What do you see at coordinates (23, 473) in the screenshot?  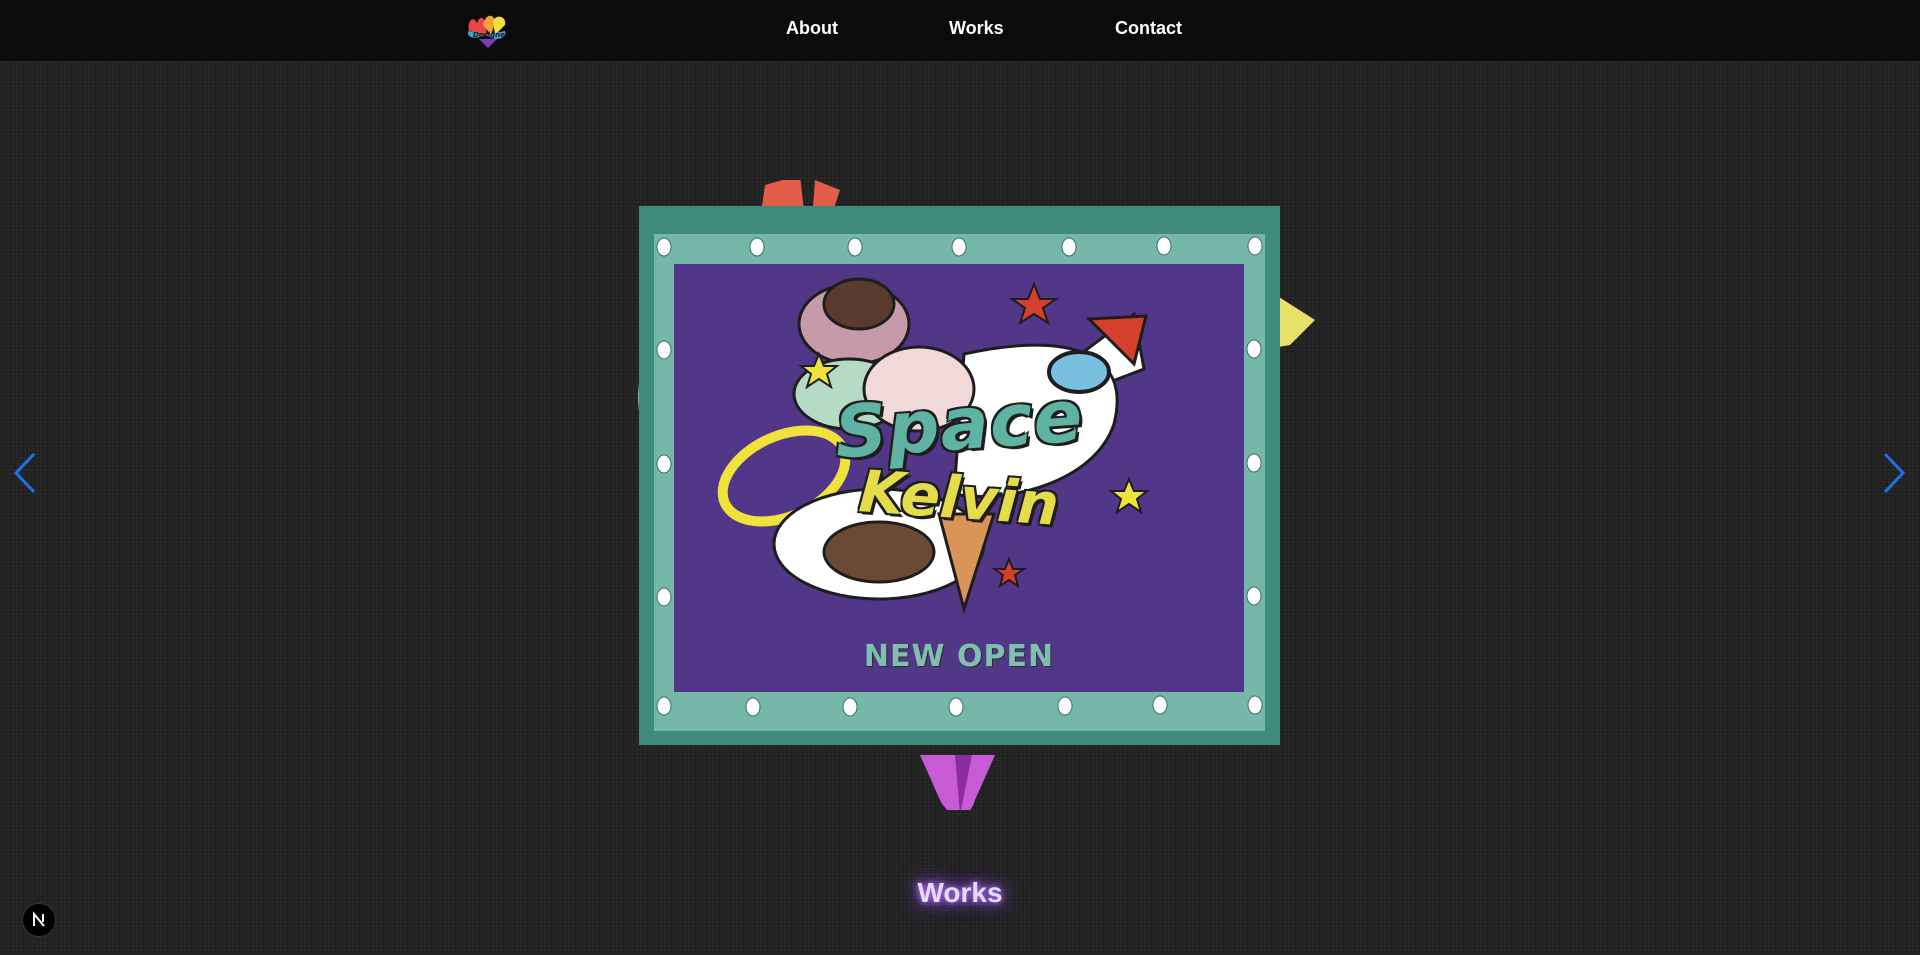 I see `chevron-left-icon` at bounding box center [23, 473].